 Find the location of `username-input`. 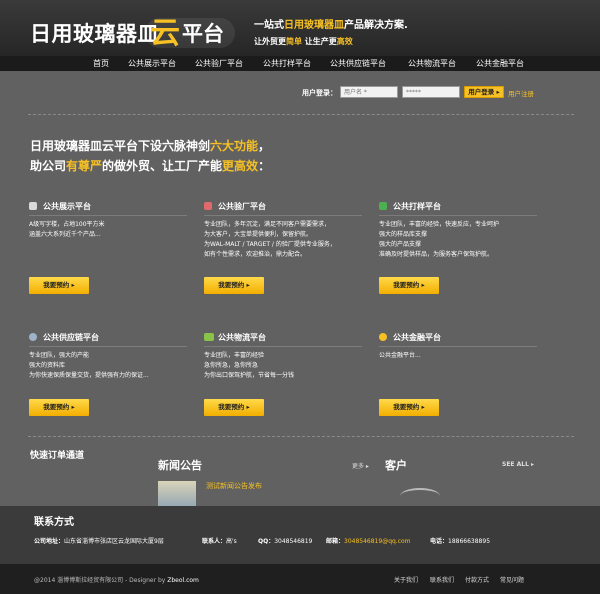

username-input is located at coordinates (369, 92).